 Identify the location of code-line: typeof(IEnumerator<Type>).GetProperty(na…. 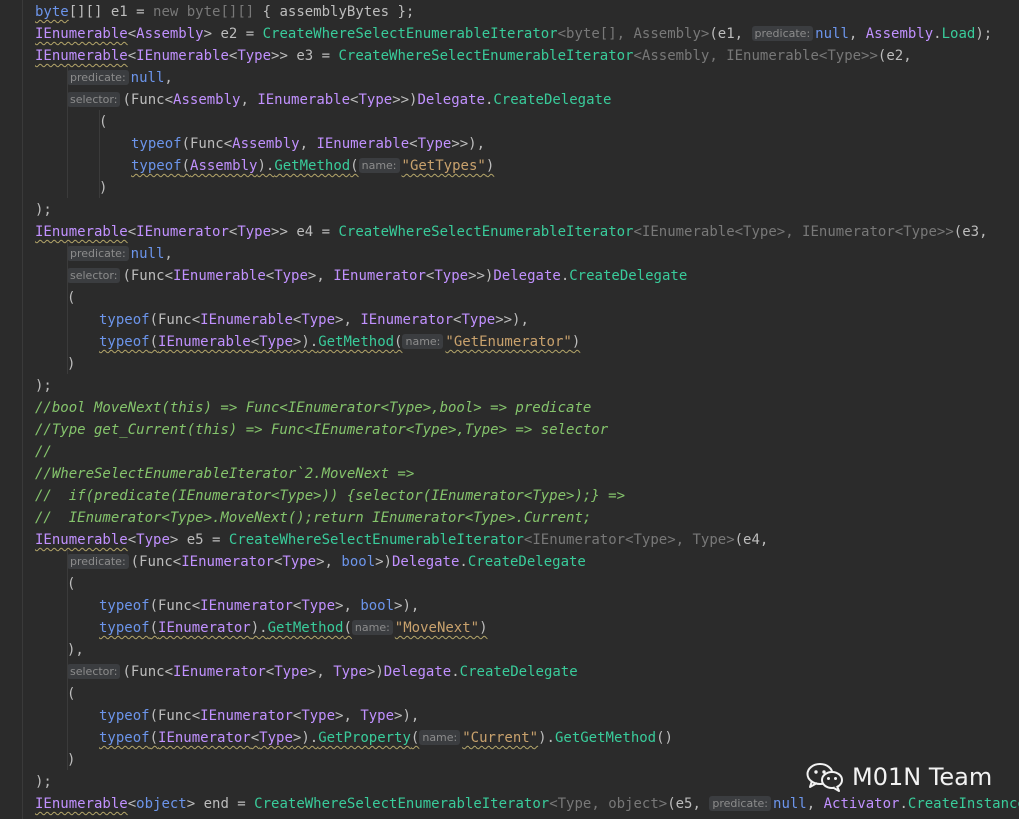
(386, 738).